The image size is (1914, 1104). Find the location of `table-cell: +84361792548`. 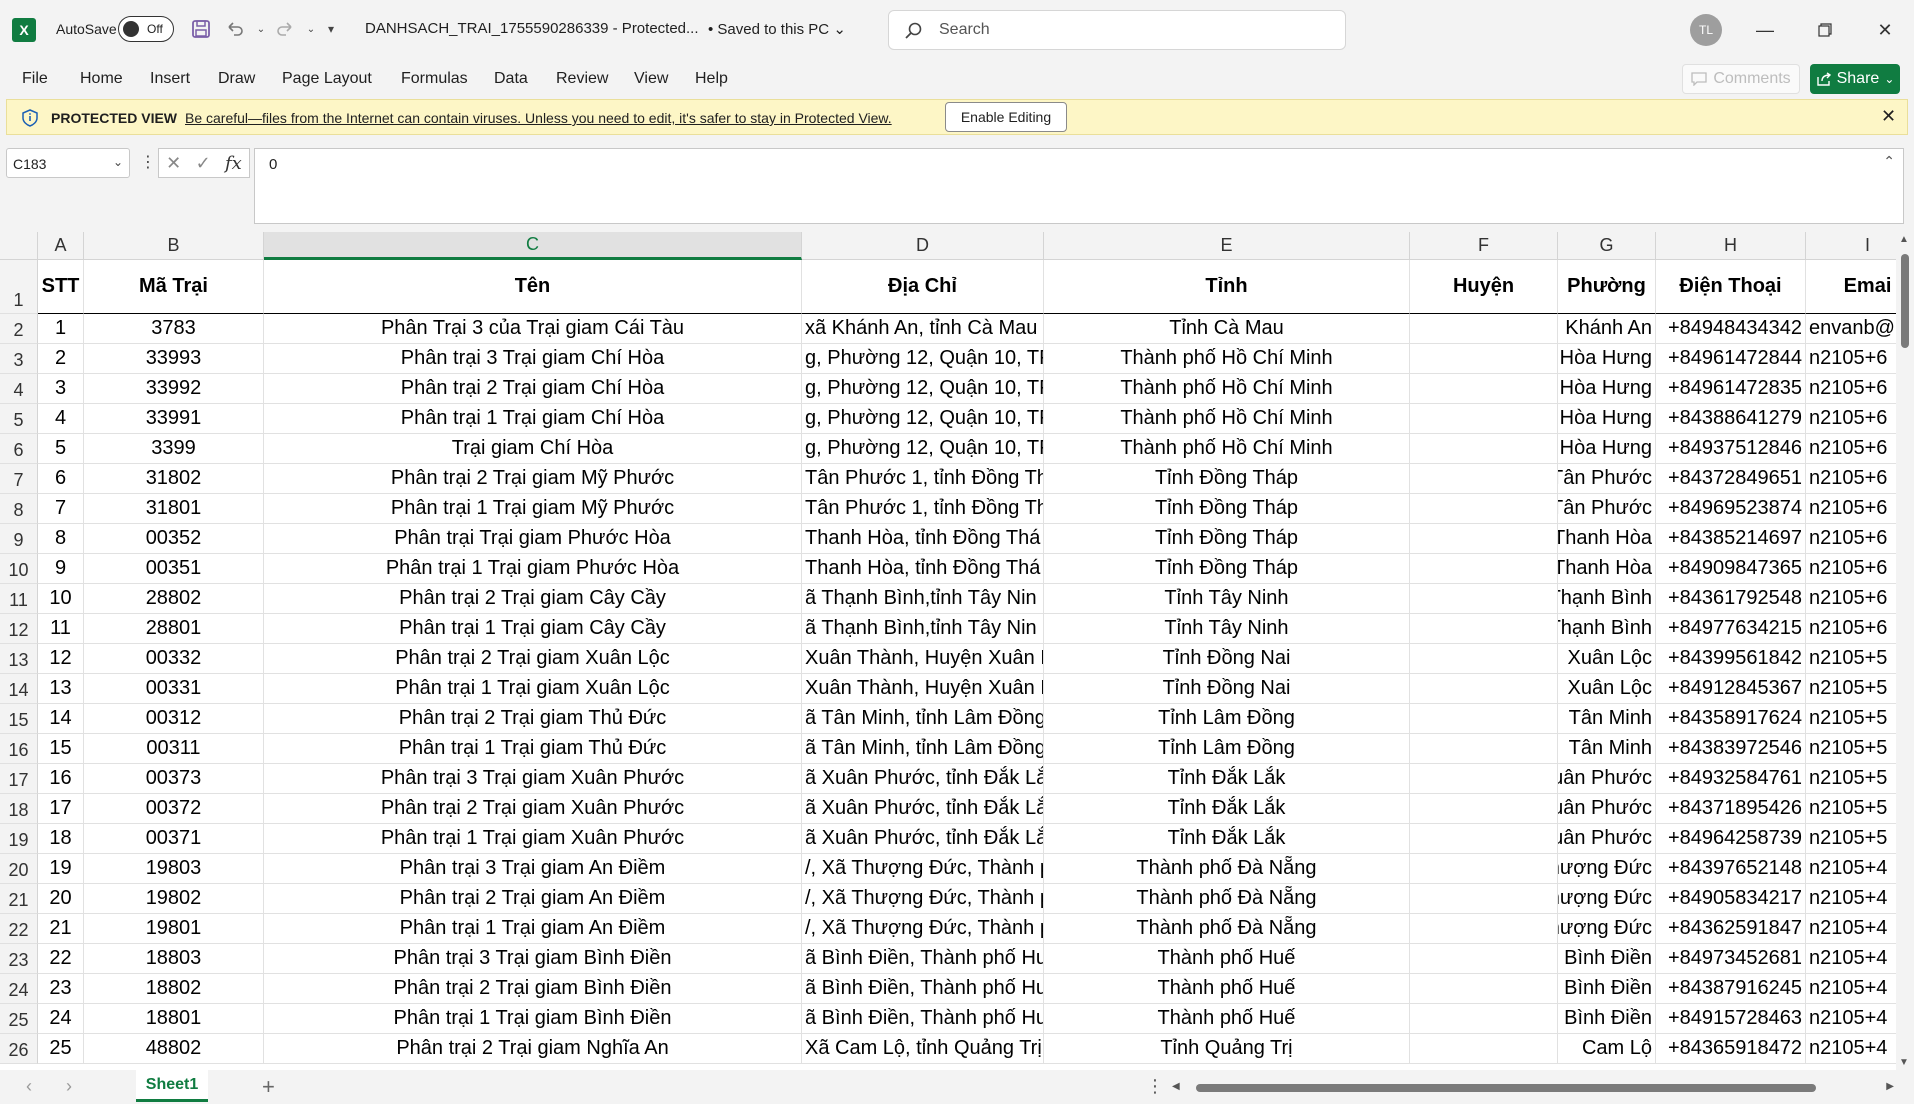

table-cell: +84361792548 is located at coordinates (1731, 599).